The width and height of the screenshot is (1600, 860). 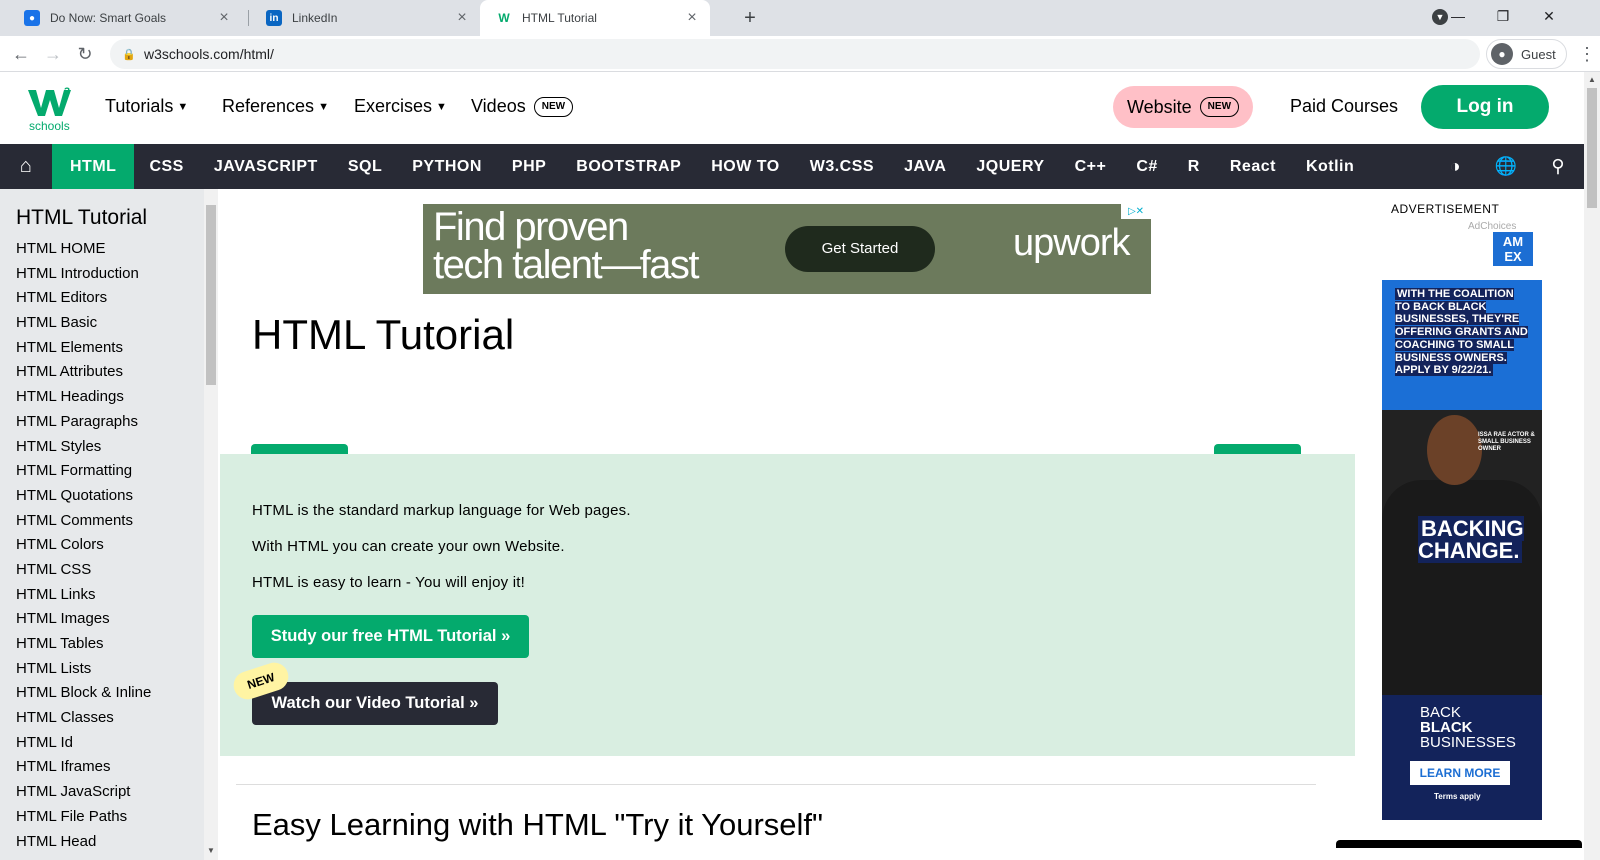 I want to click on minimize-icon: —, so click(x=1458, y=16).